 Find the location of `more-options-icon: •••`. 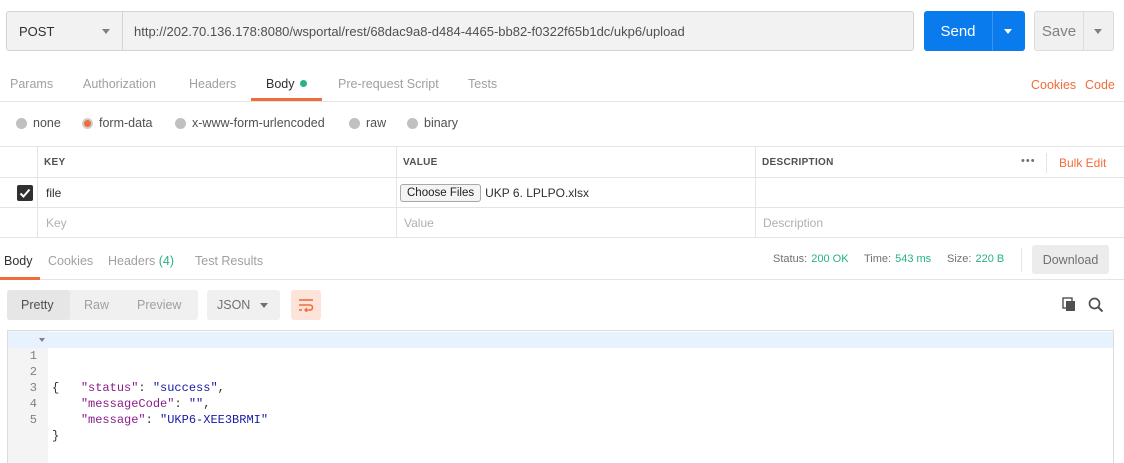

more-options-icon: ••• is located at coordinates (1028, 161).